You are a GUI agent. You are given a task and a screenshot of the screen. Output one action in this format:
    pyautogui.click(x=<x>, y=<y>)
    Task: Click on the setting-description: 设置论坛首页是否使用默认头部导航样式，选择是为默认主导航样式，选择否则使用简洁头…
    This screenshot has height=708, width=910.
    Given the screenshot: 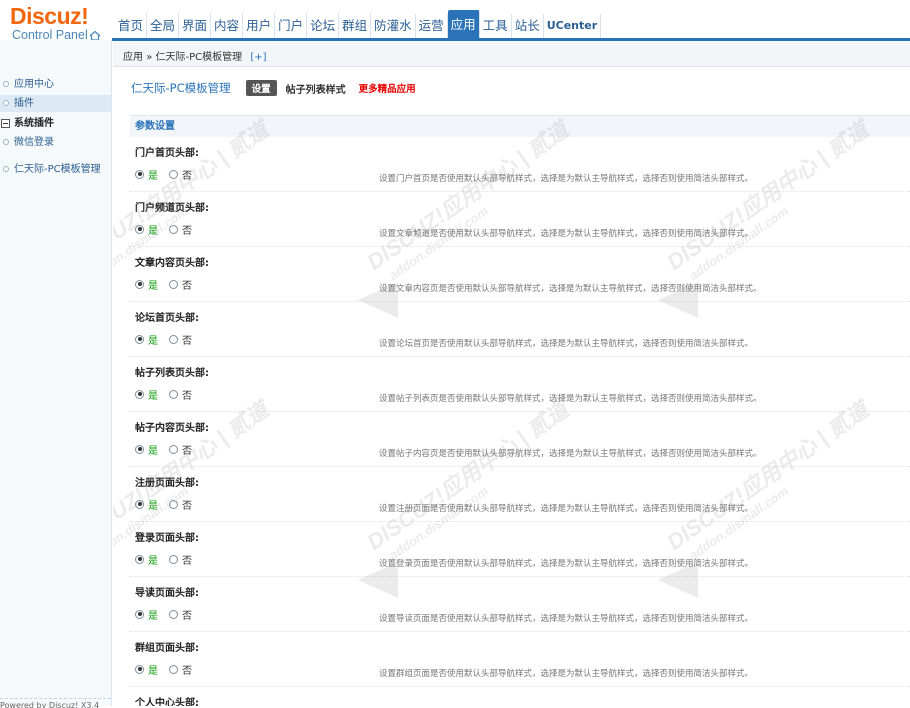 What is the action you would take?
    pyautogui.click(x=566, y=344)
    